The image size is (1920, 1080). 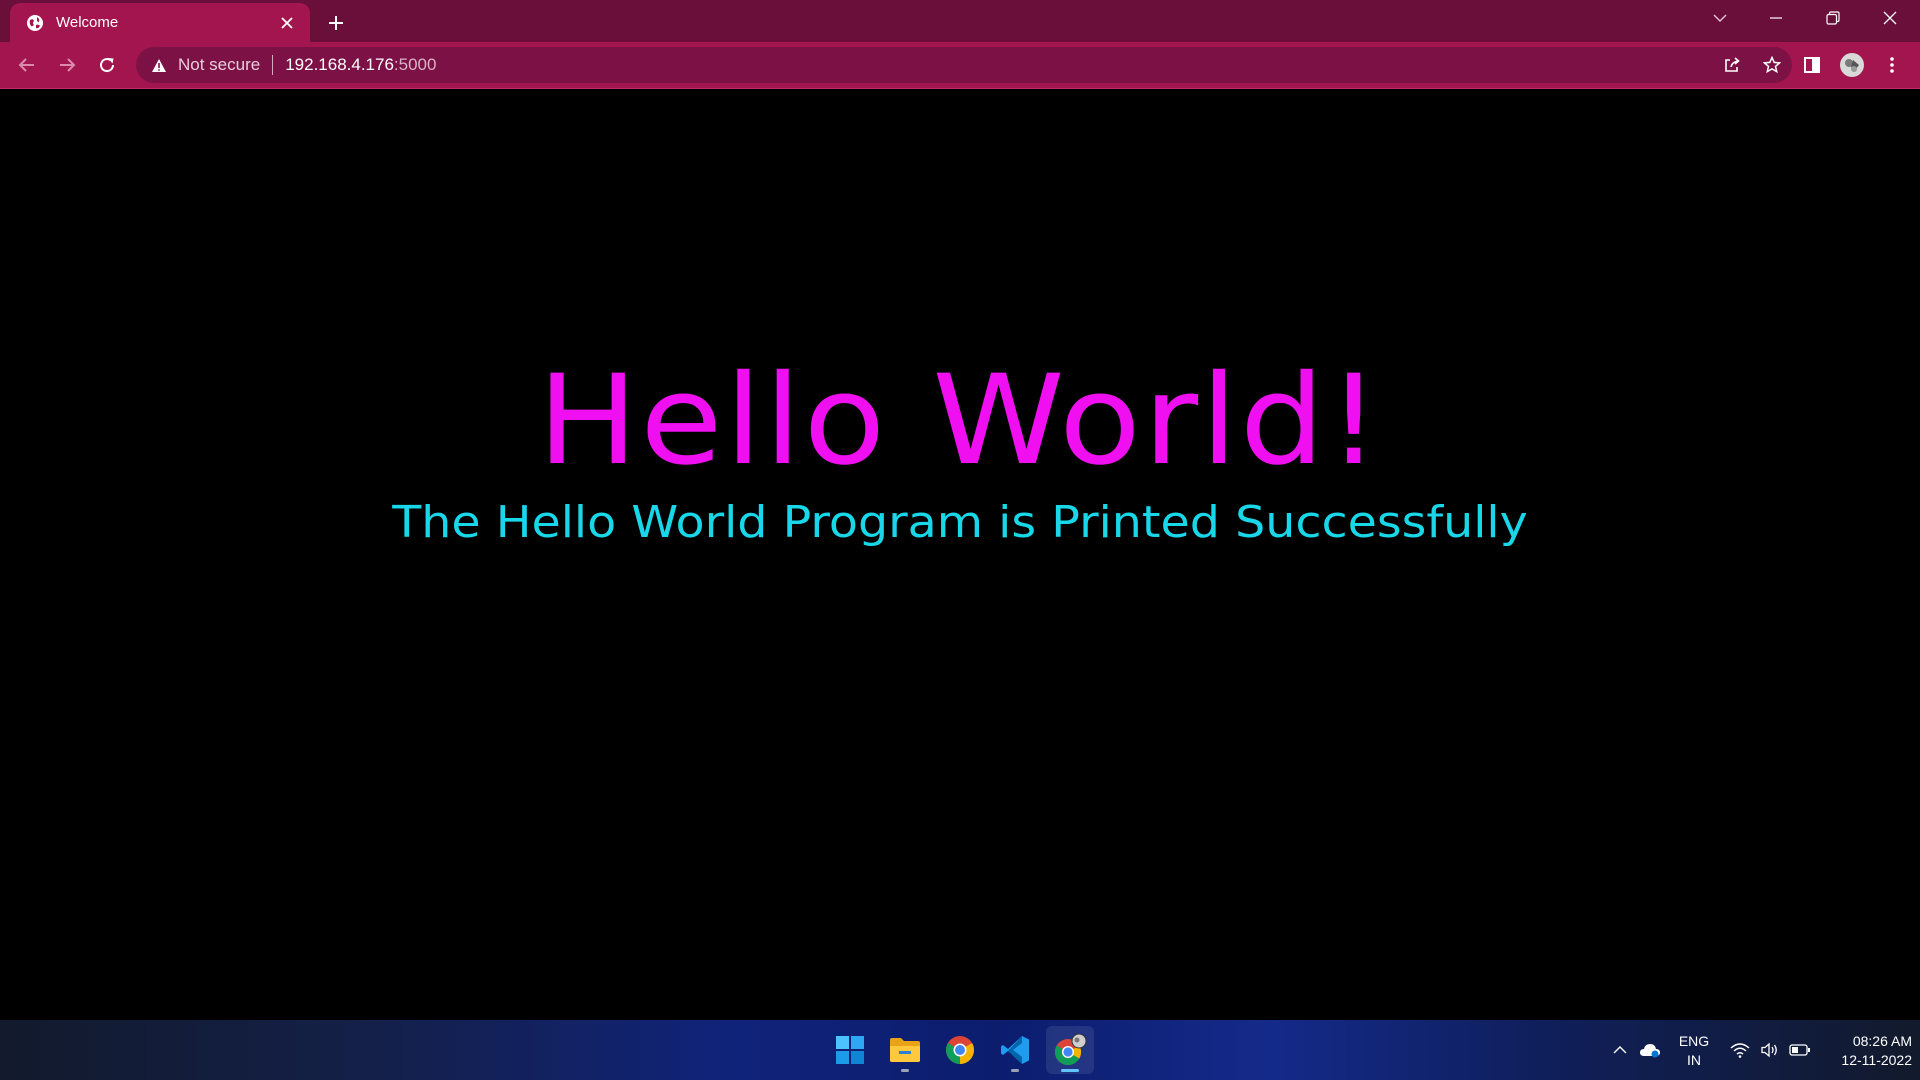 I want to click on avatar-icon, so click(x=1852, y=65).